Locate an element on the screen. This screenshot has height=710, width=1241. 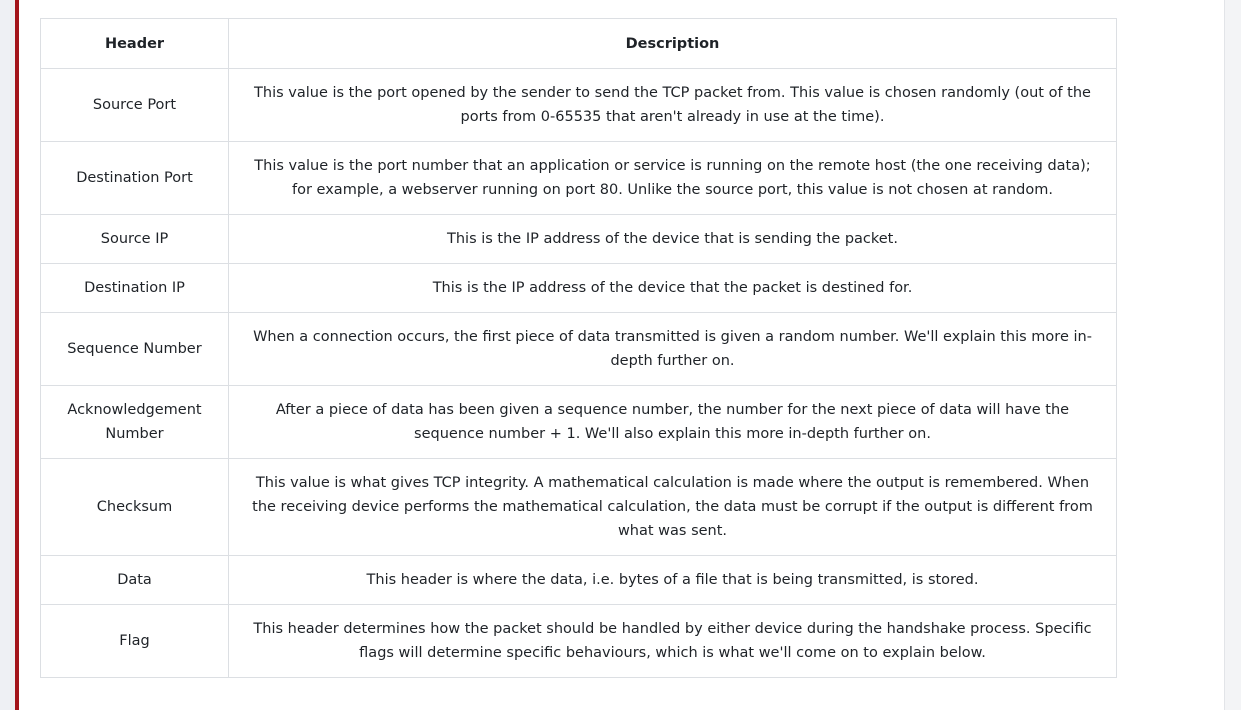
row-header-cell: Acknowledgement Number is located at coordinates (134, 422).